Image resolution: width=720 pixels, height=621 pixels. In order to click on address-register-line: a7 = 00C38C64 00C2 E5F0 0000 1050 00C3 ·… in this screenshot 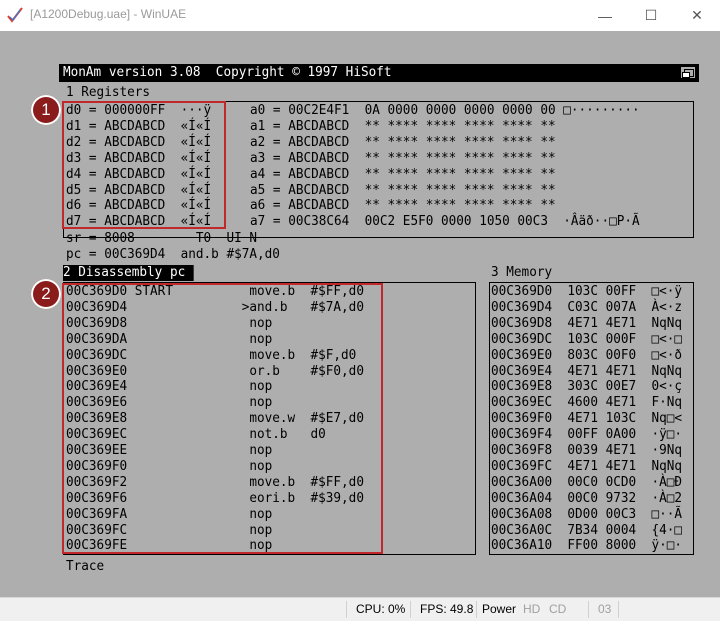, I will do `click(445, 221)`.